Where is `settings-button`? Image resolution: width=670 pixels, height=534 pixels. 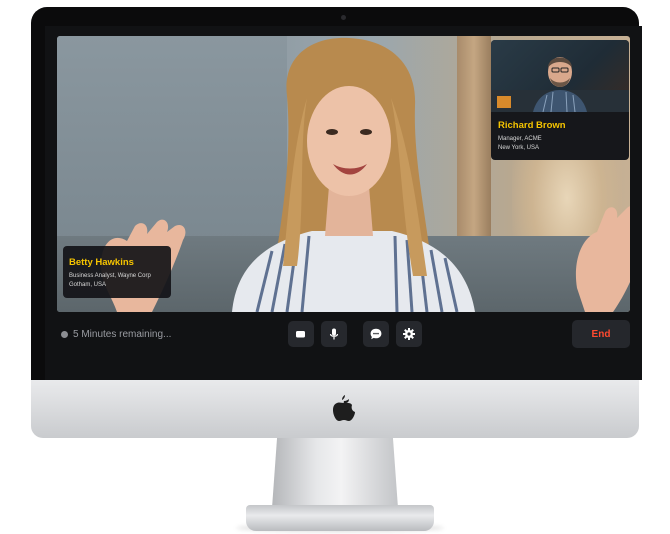
settings-button is located at coordinates (409, 334).